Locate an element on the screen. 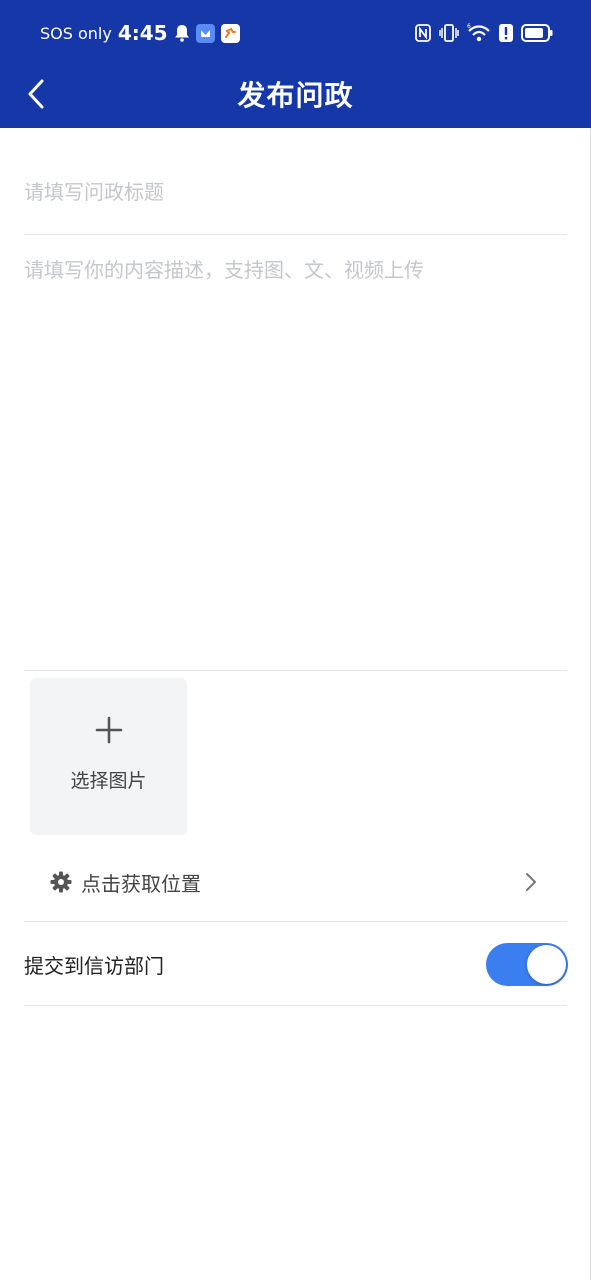 This screenshot has width=591, height=1280. status-bar: SOS only 4:45 6 is located at coordinates (295, 33).